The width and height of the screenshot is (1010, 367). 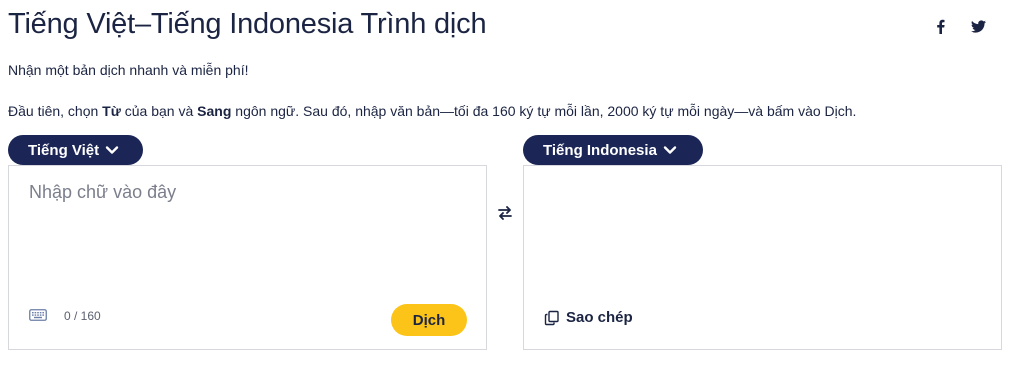 I want to click on copy-button: Sao chép, so click(x=588, y=317).